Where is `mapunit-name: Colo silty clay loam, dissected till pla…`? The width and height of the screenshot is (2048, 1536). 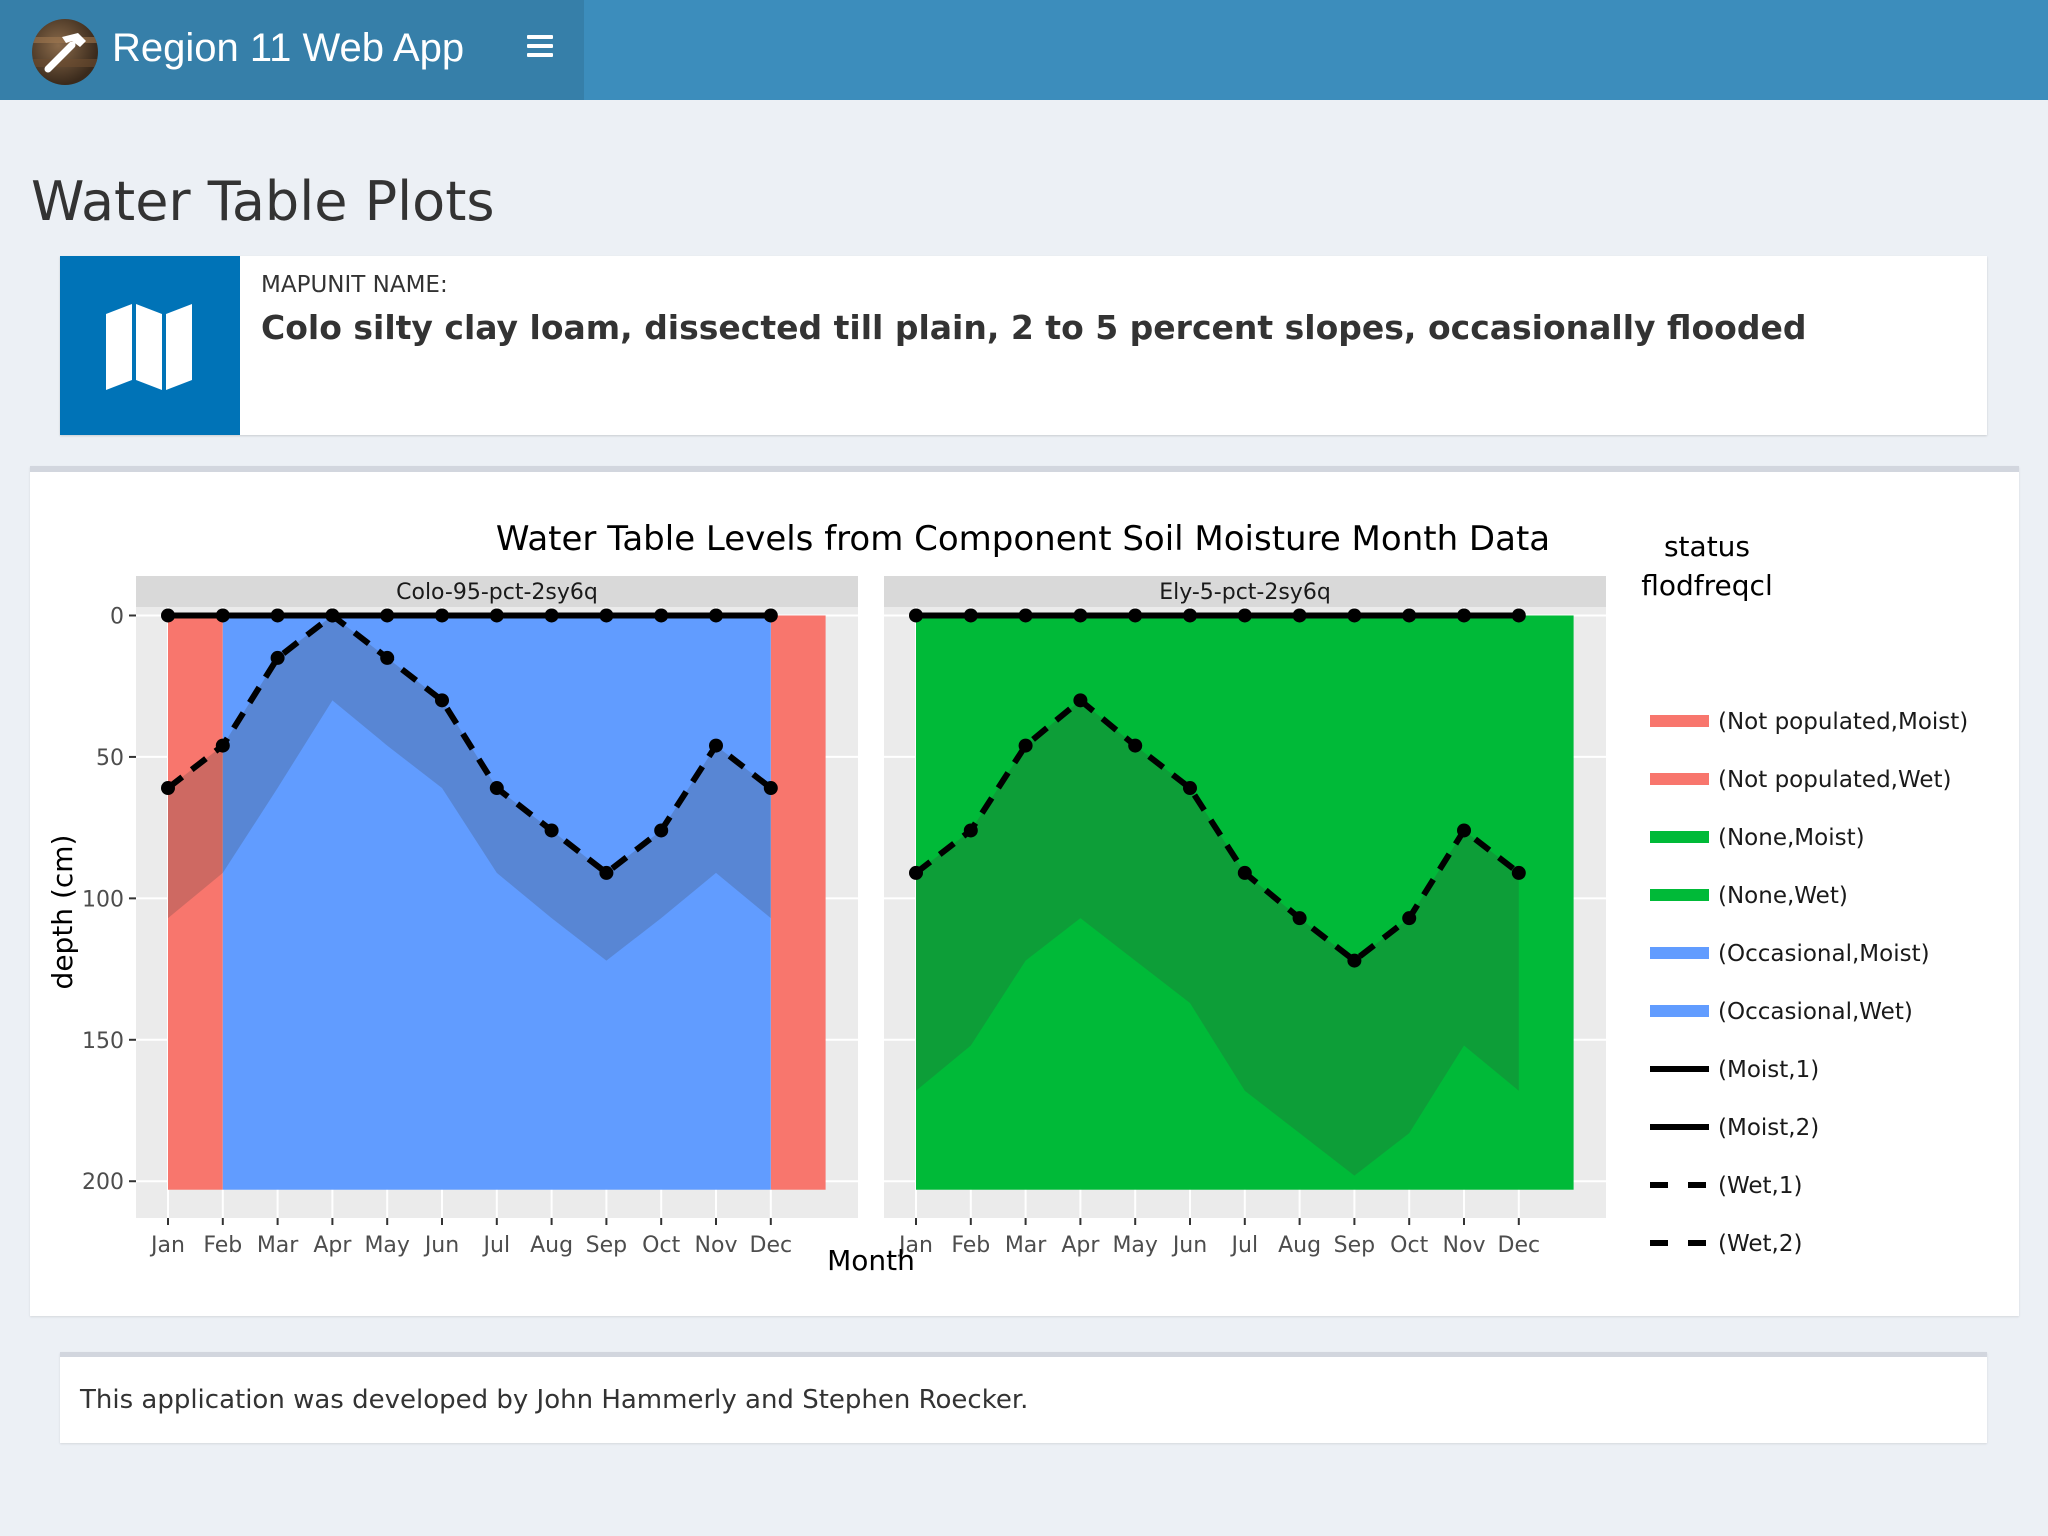 mapunit-name: Colo silty clay loam, dissected till pla… is located at coordinates (1034, 327).